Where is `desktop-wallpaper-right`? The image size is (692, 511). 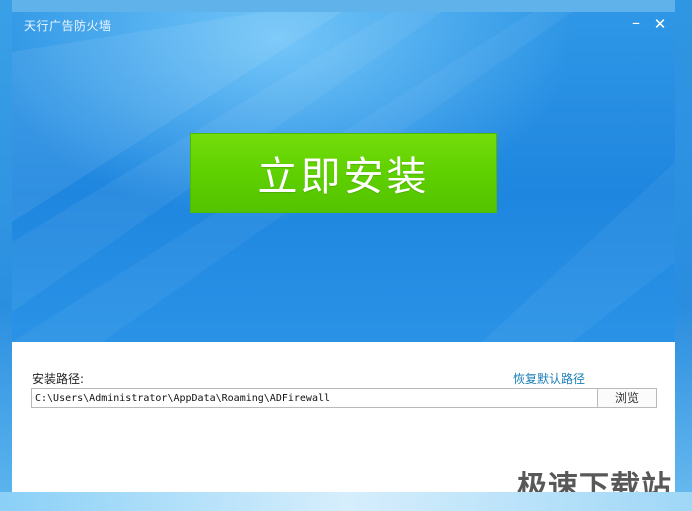 desktop-wallpaper-right is located at coordinates (683, 255).